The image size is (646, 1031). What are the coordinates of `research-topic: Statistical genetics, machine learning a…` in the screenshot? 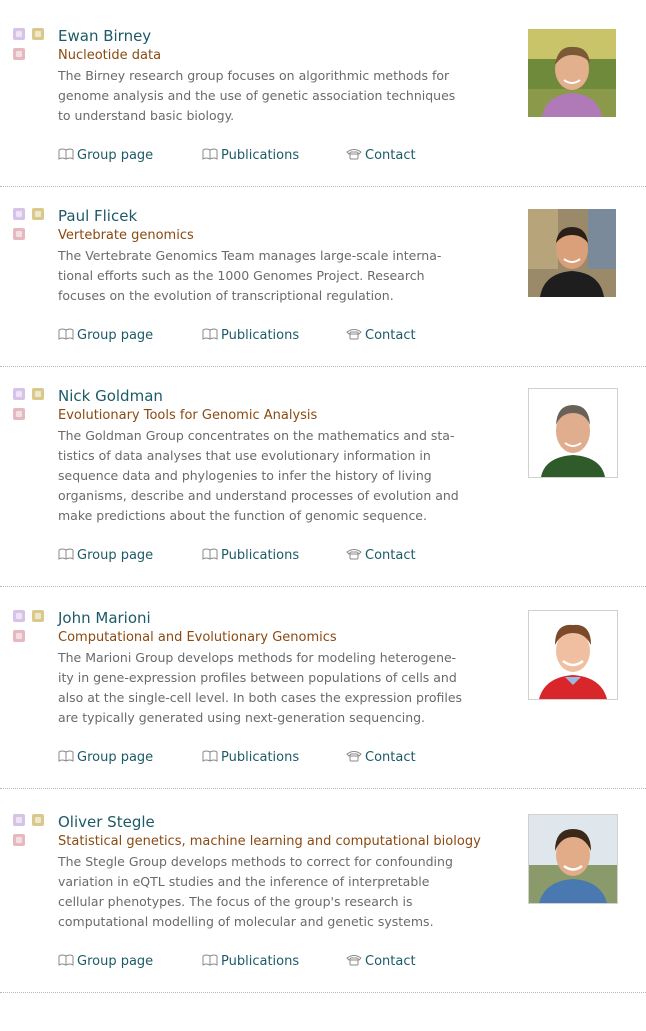 It's located at (269, 841).